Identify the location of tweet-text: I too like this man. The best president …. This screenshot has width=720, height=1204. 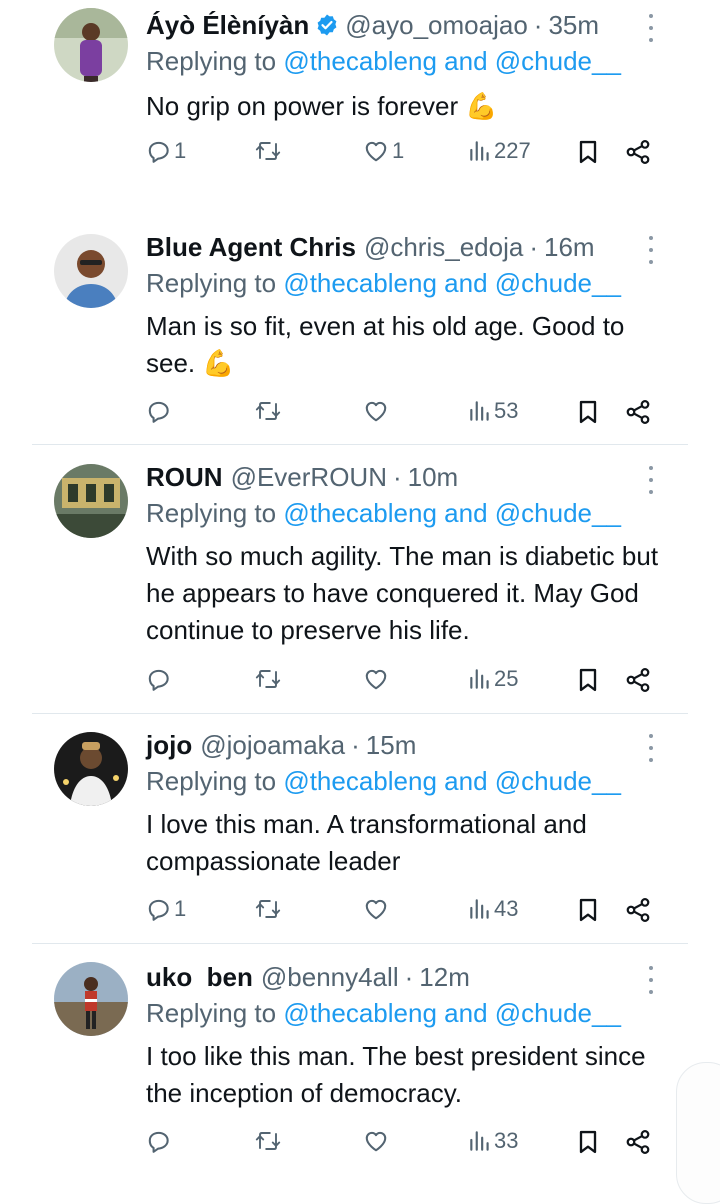
(396, 1074).